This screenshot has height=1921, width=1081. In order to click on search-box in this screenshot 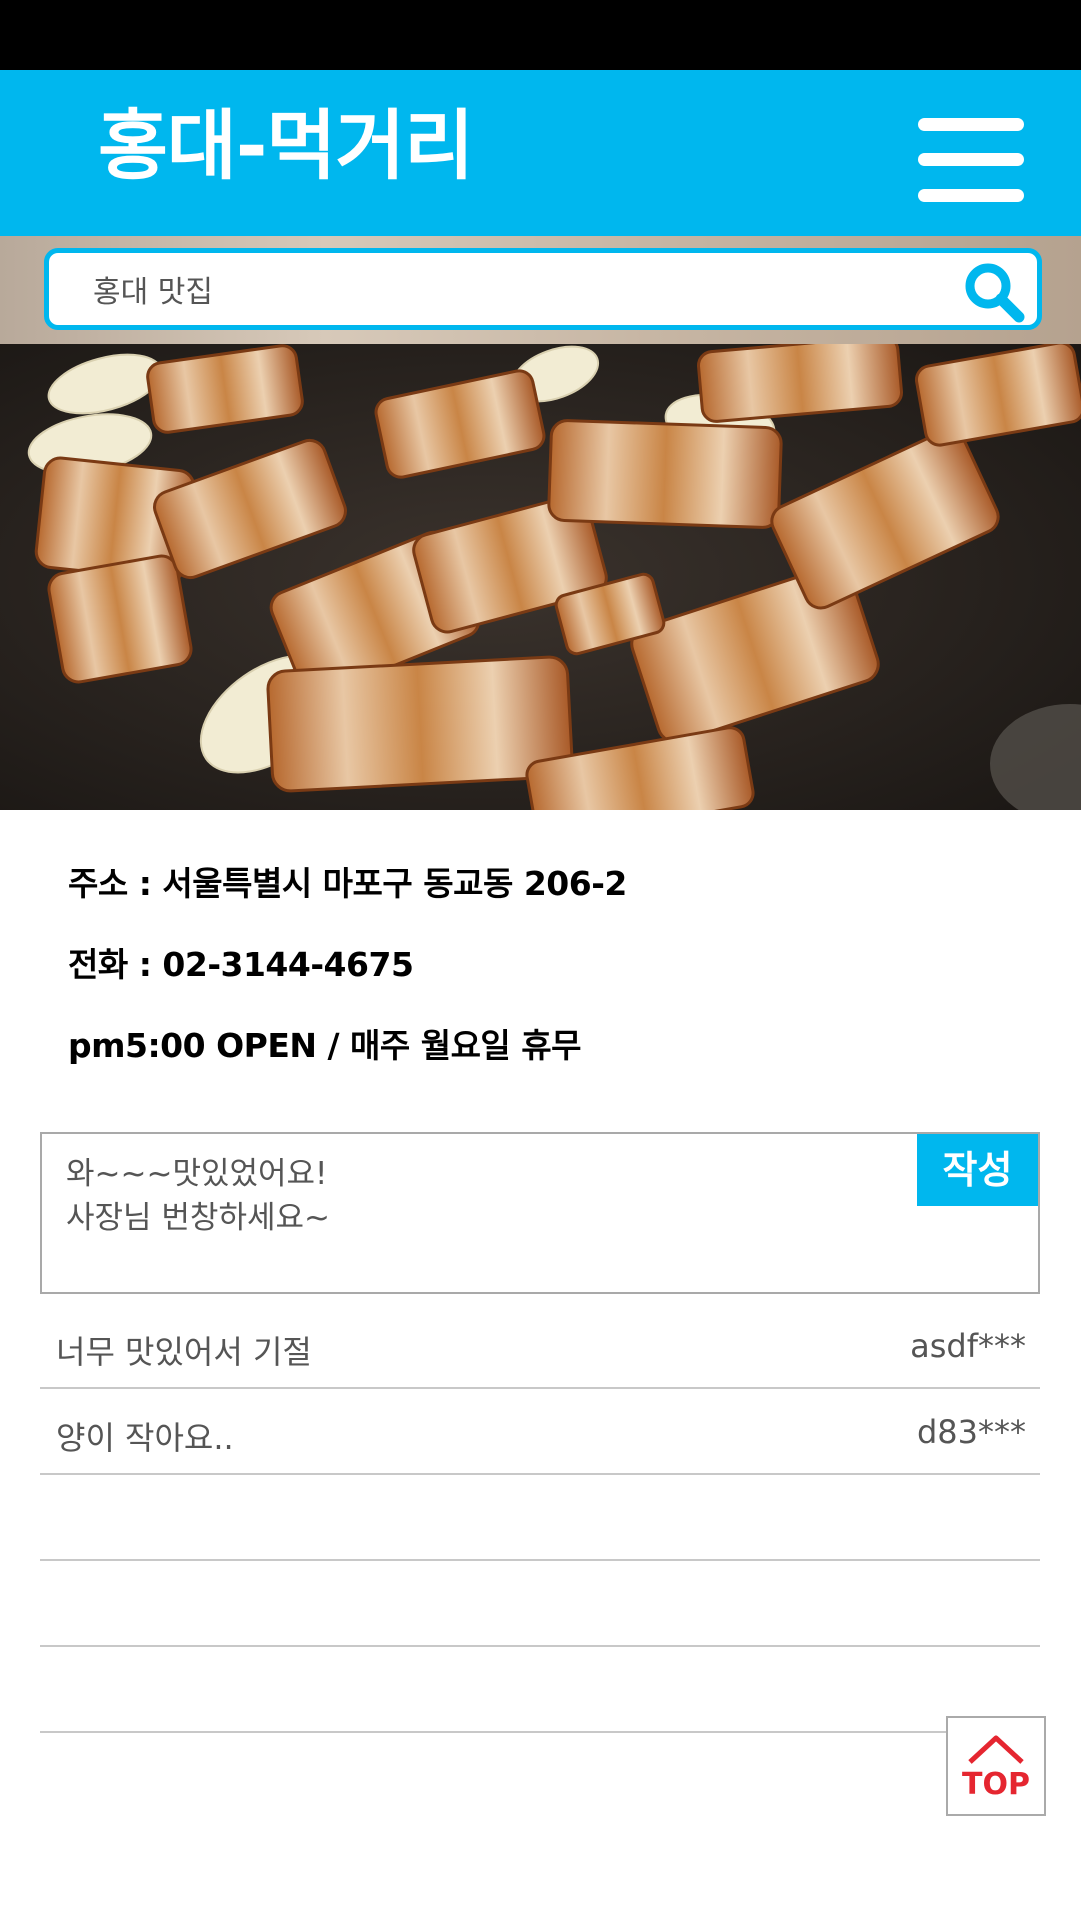, I will do `click(543, 289)`.